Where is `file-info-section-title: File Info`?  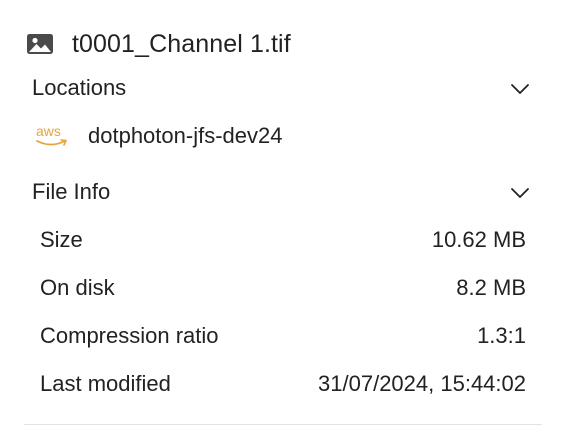
file-info-section-title: File Info is located at coordinates (71, 191).